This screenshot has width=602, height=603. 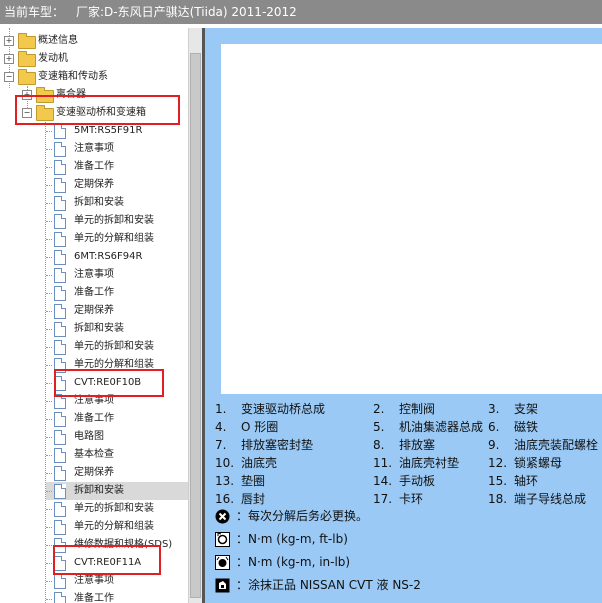 What do you see at coordinates (417, 445) in the screenshot?
I see `legend-text: 排放塞` at bounding box center [417, 445].